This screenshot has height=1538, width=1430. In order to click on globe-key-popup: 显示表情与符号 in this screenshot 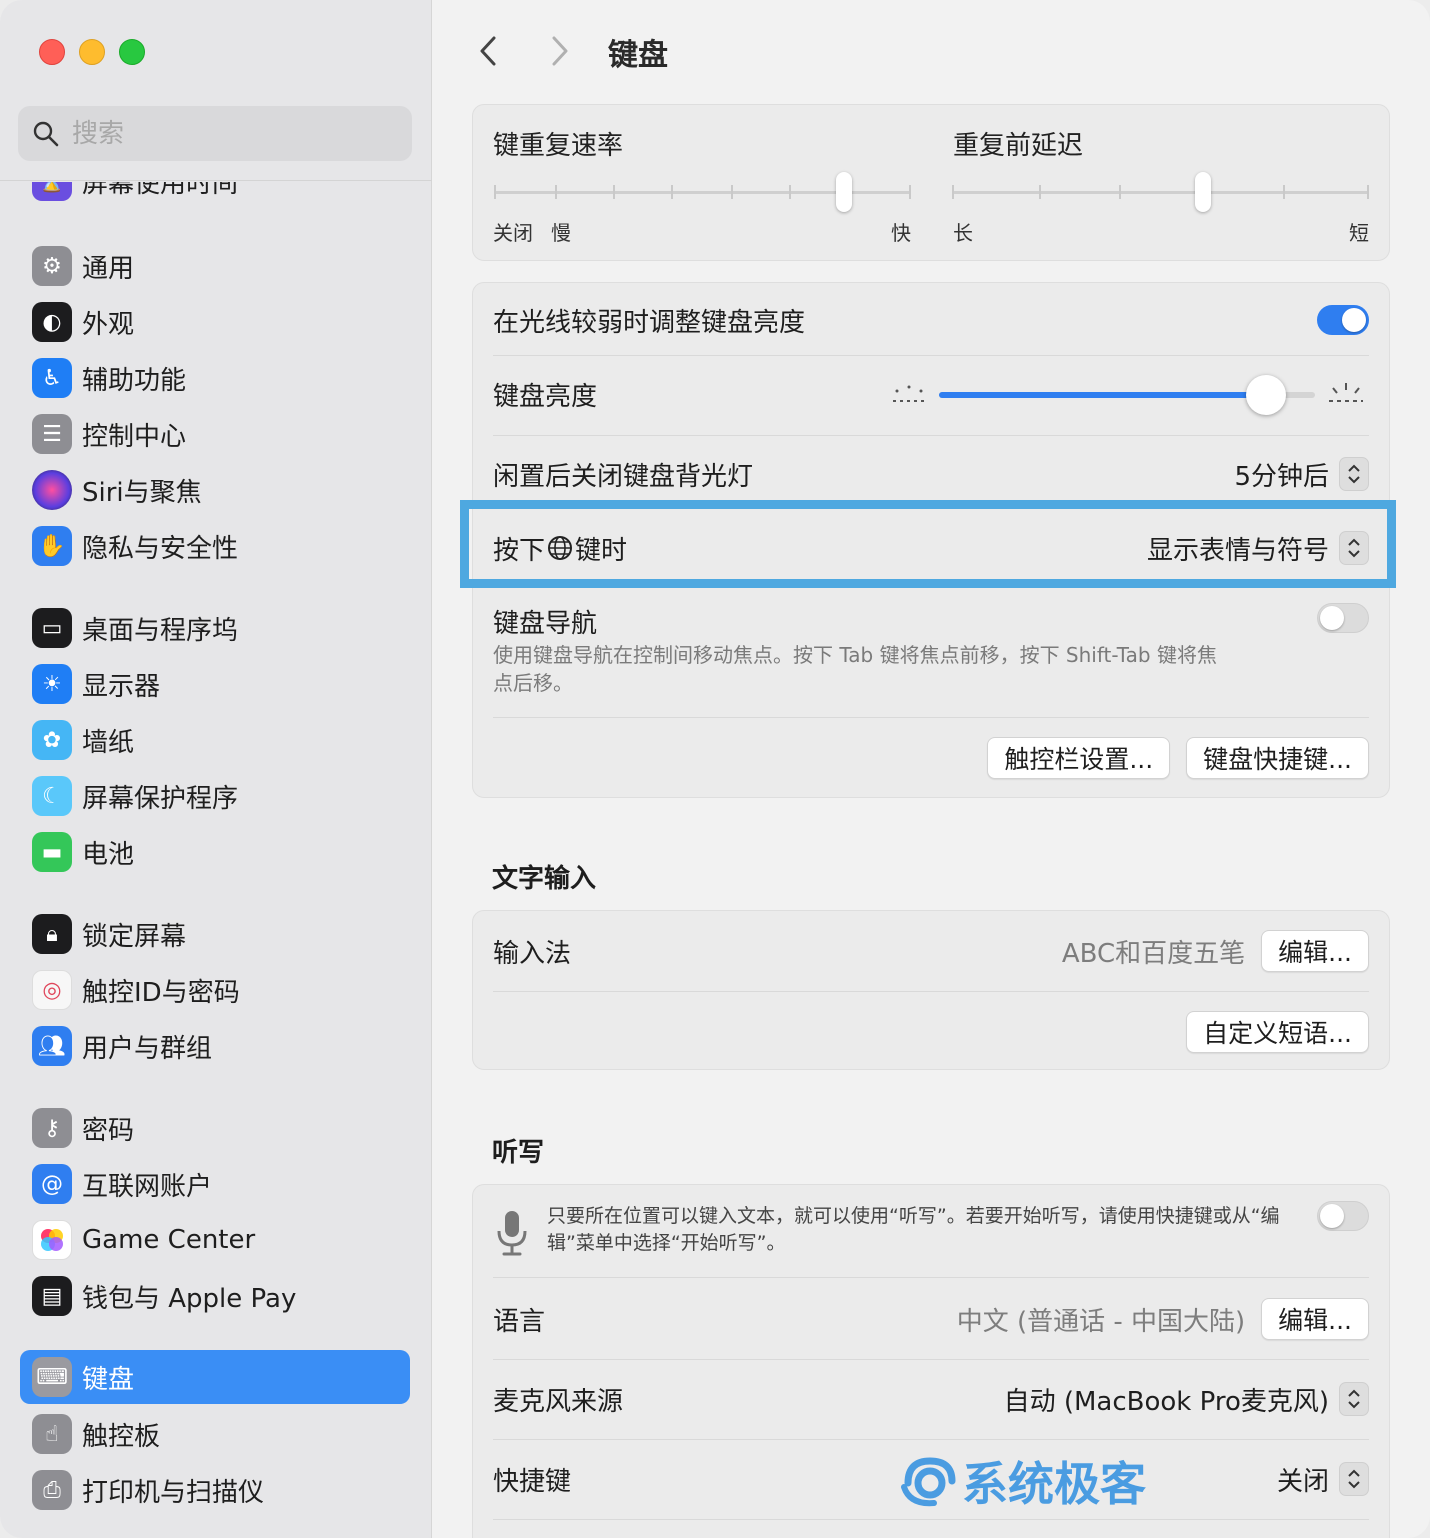, I will do `click(1258, 548)`.